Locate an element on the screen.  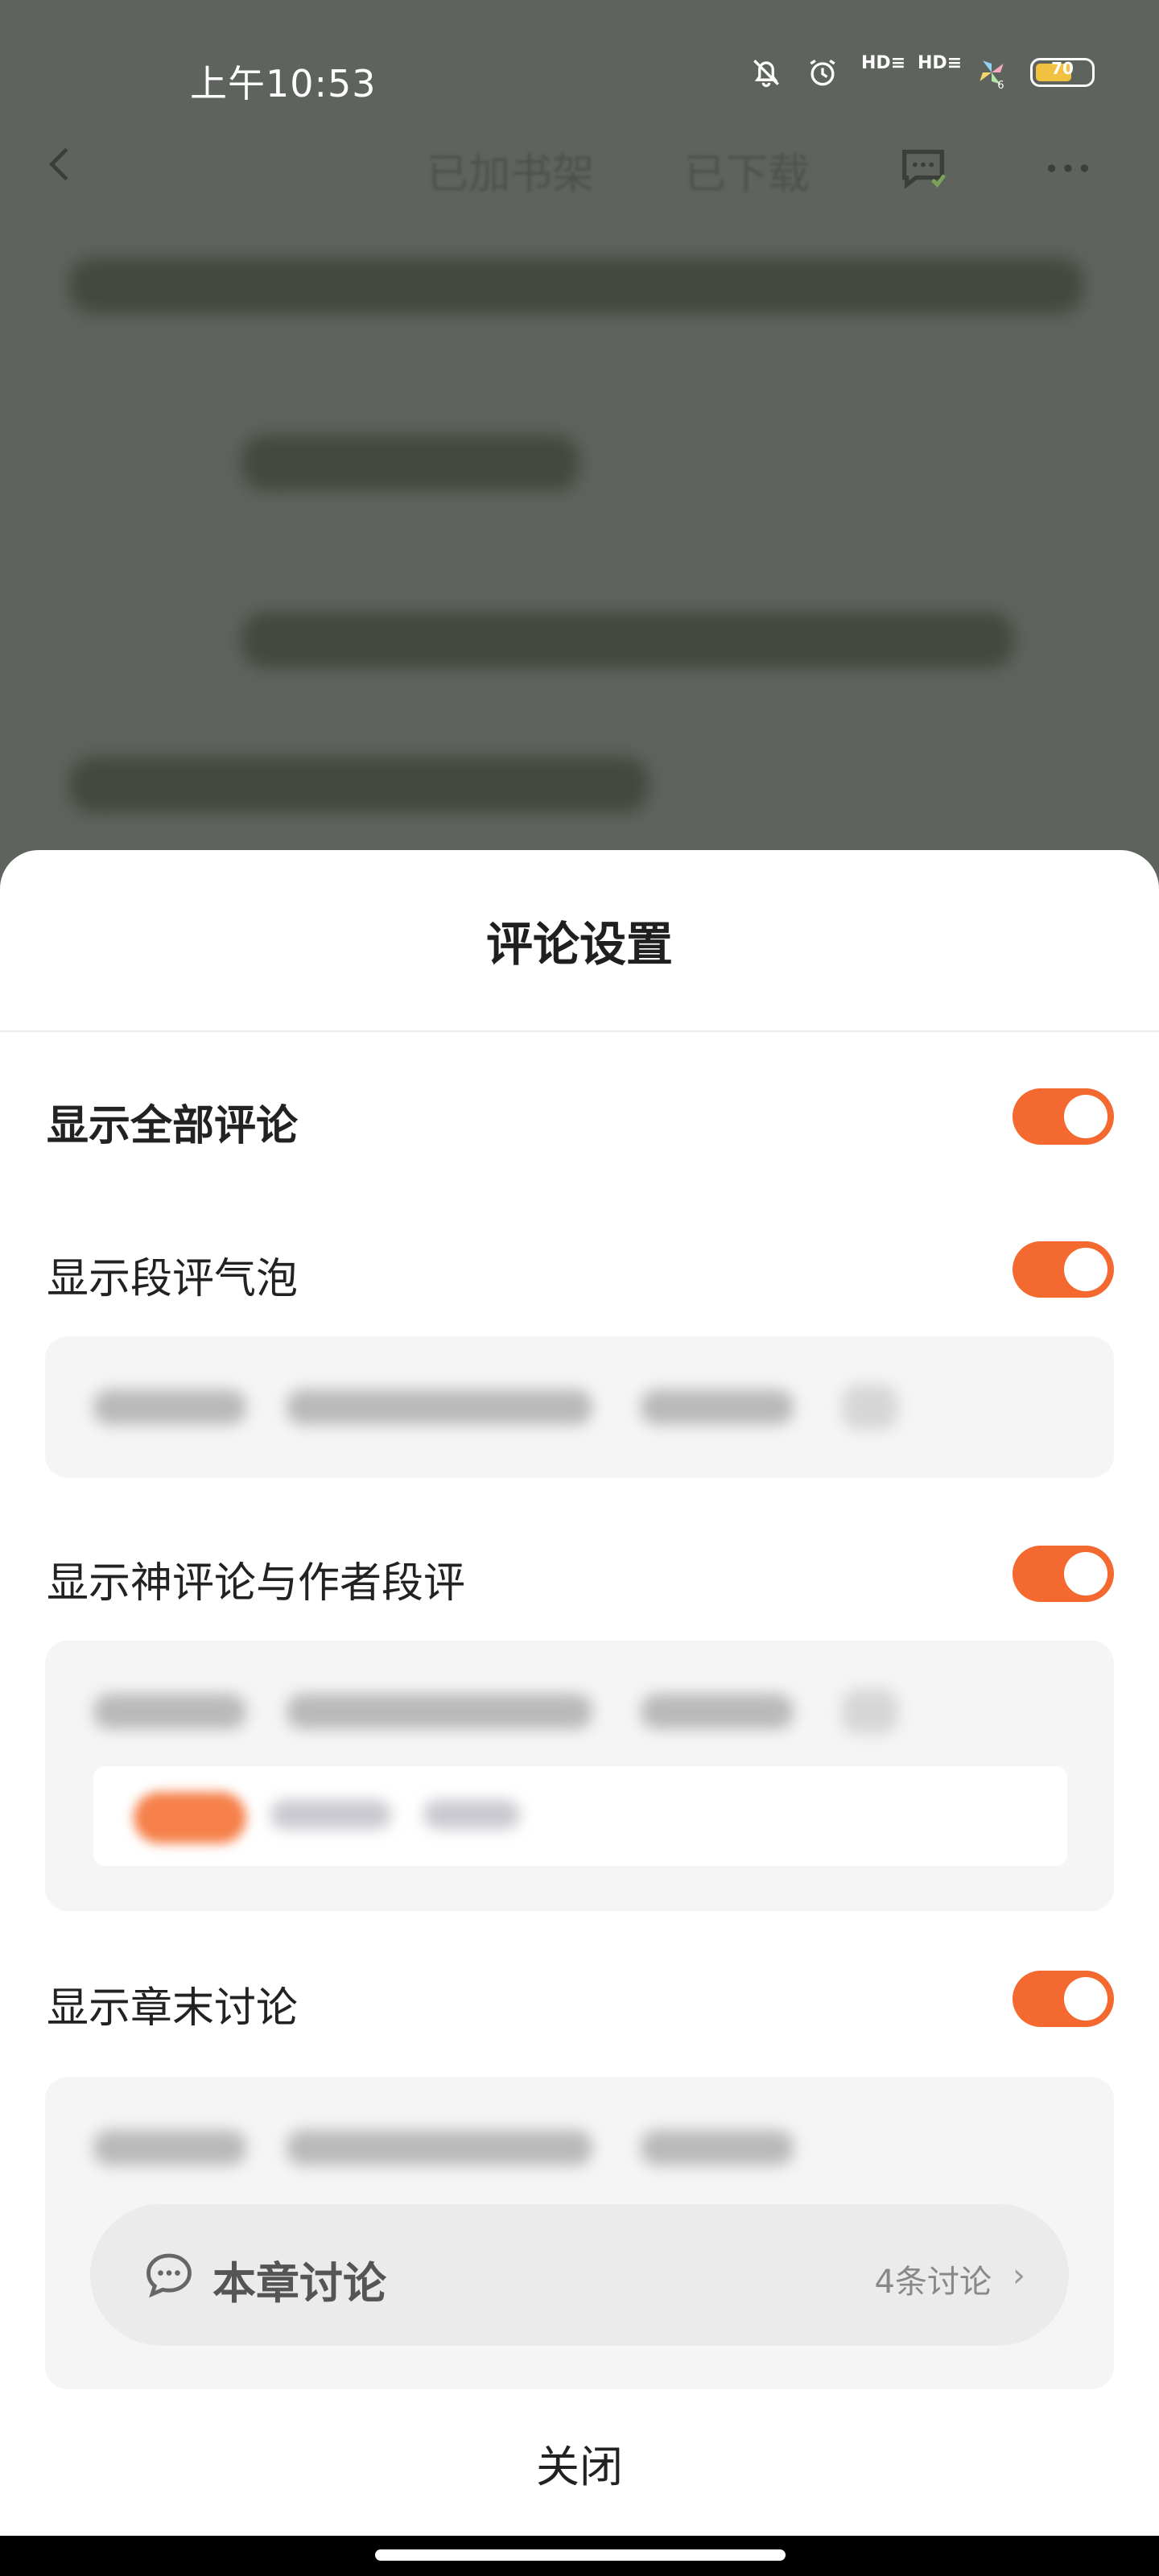
divider is located at coordinates (579, 1031).